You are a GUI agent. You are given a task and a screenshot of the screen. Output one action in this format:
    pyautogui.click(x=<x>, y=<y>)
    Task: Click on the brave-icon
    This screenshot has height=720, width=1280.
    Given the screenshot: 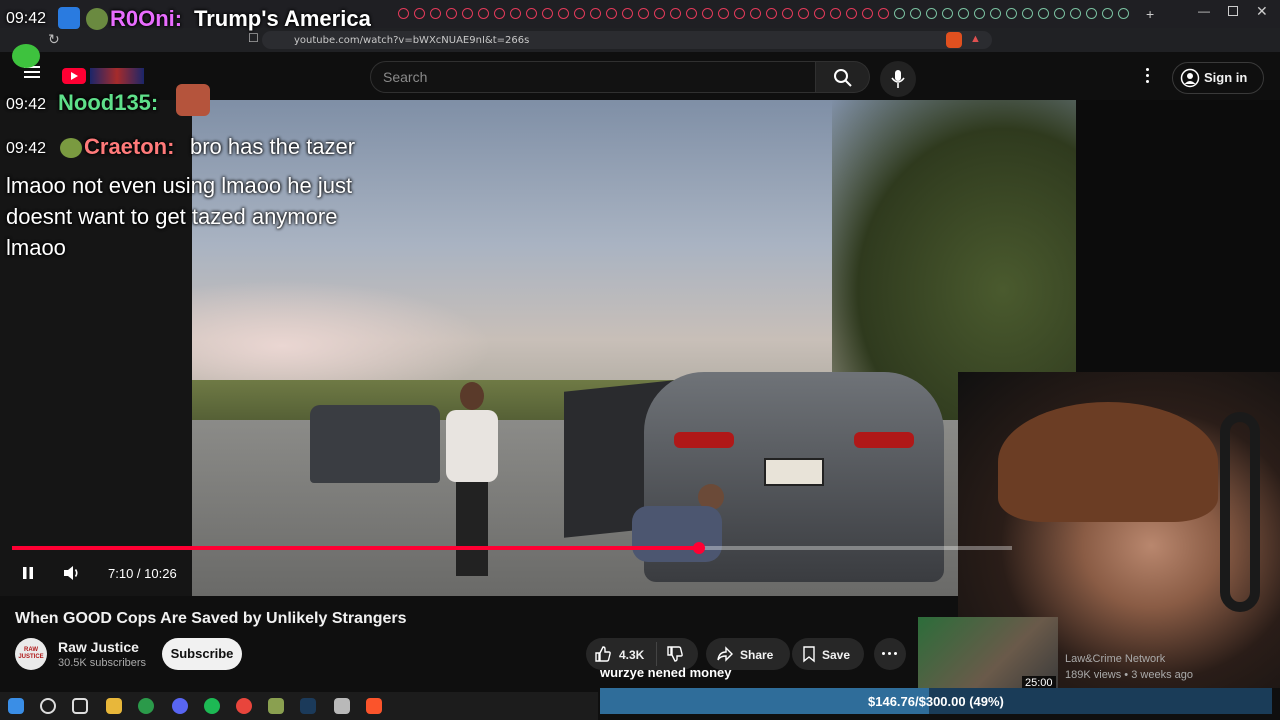 What is the action you would take?
    pyautogui.click(x=374, y=706)
    